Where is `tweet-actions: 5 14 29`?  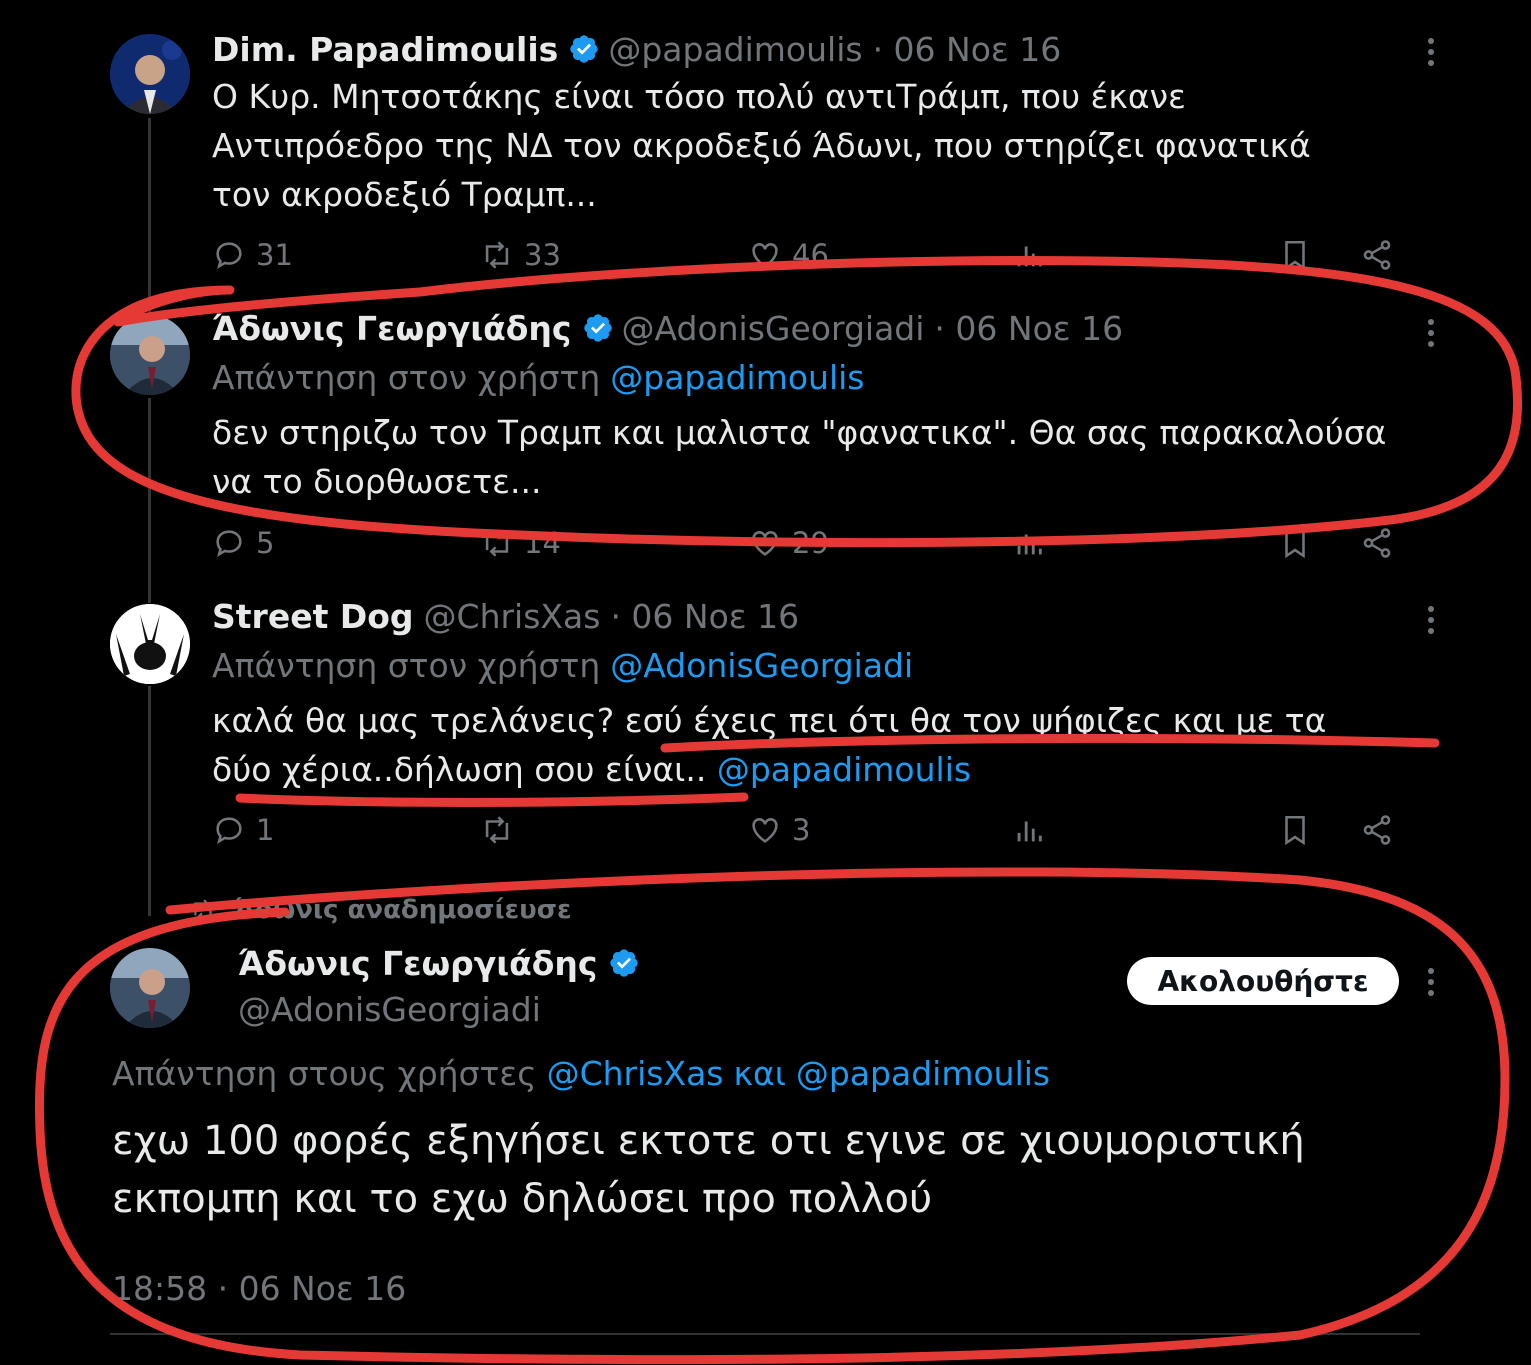
tweet-actions: 5 14 29 is located at coordinates (807, 546).